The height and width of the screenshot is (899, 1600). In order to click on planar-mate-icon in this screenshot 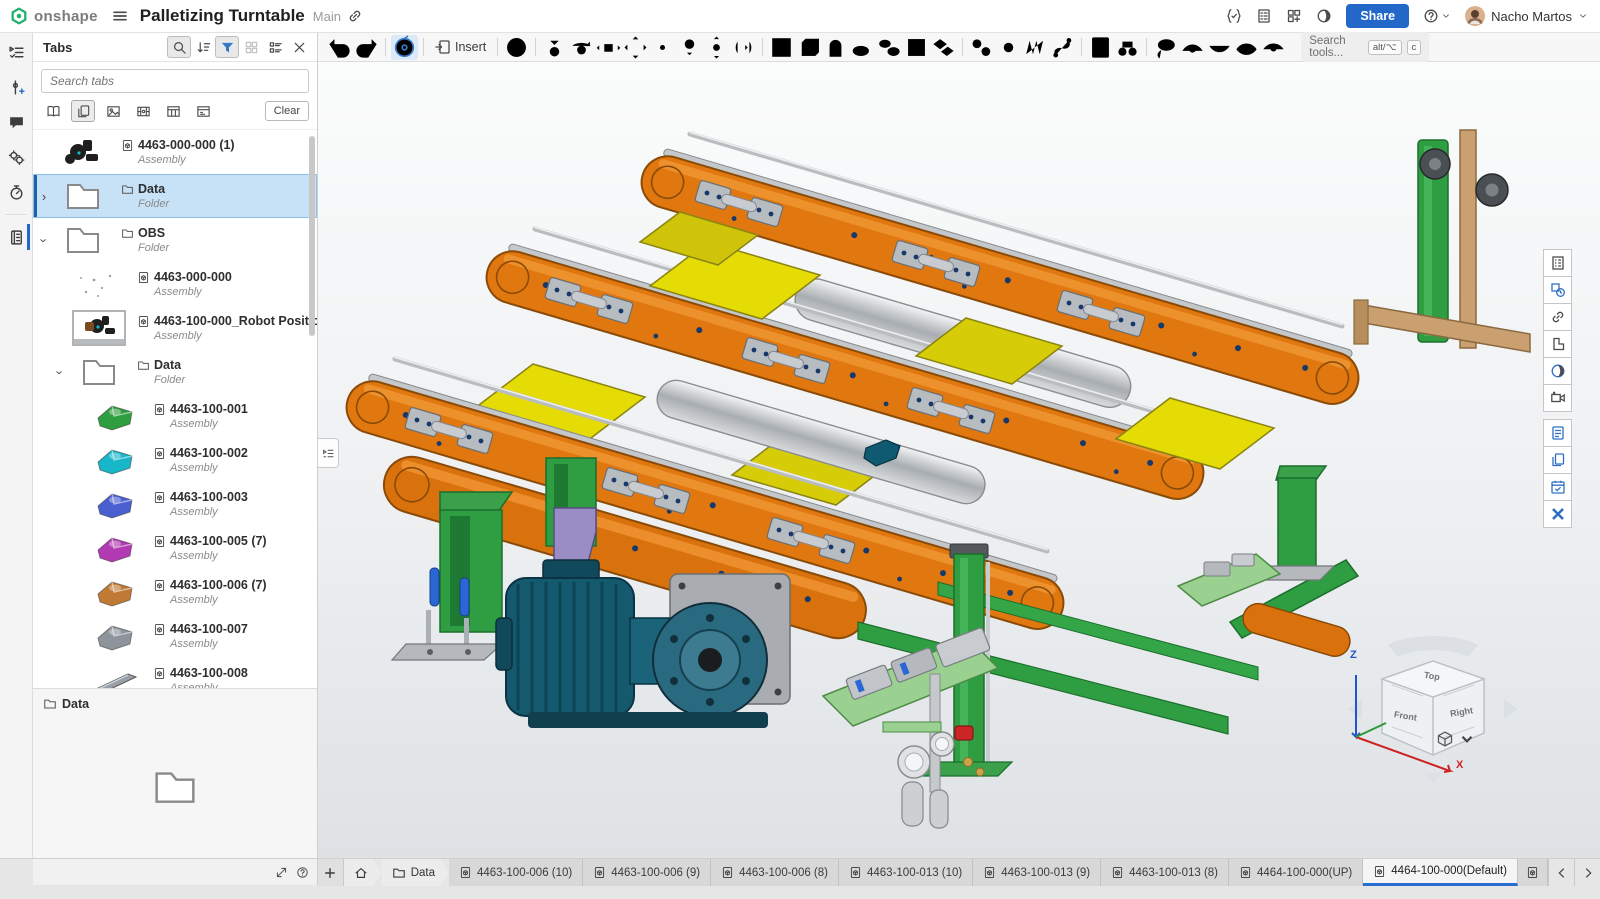, I will do `click(635, 47)`.